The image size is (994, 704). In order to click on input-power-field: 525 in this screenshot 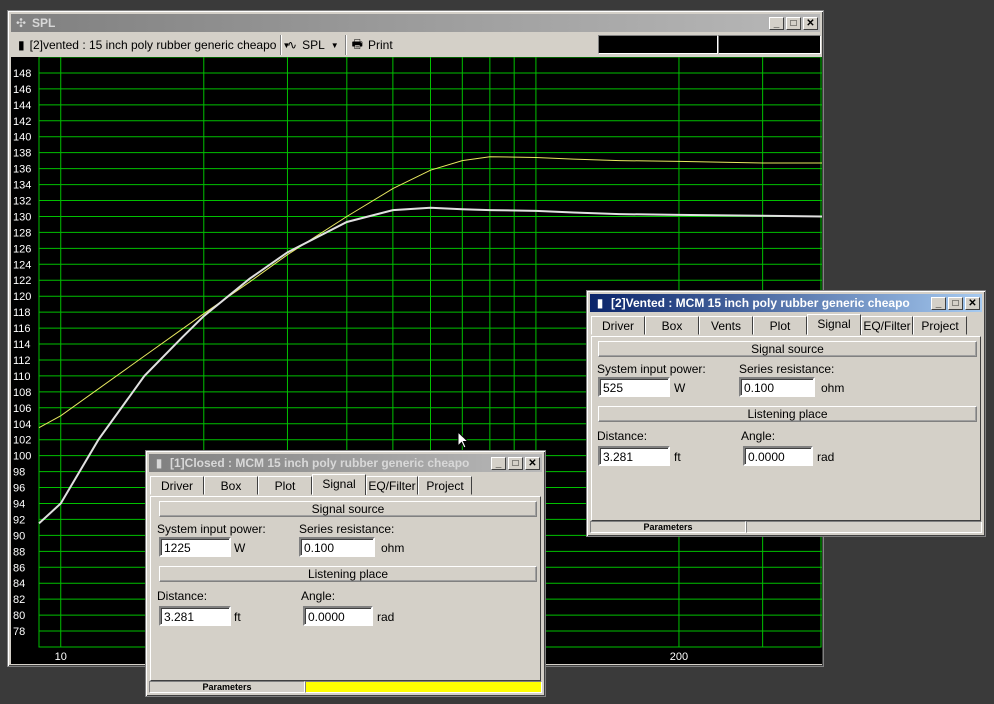, I will do `click(634, 387)`.